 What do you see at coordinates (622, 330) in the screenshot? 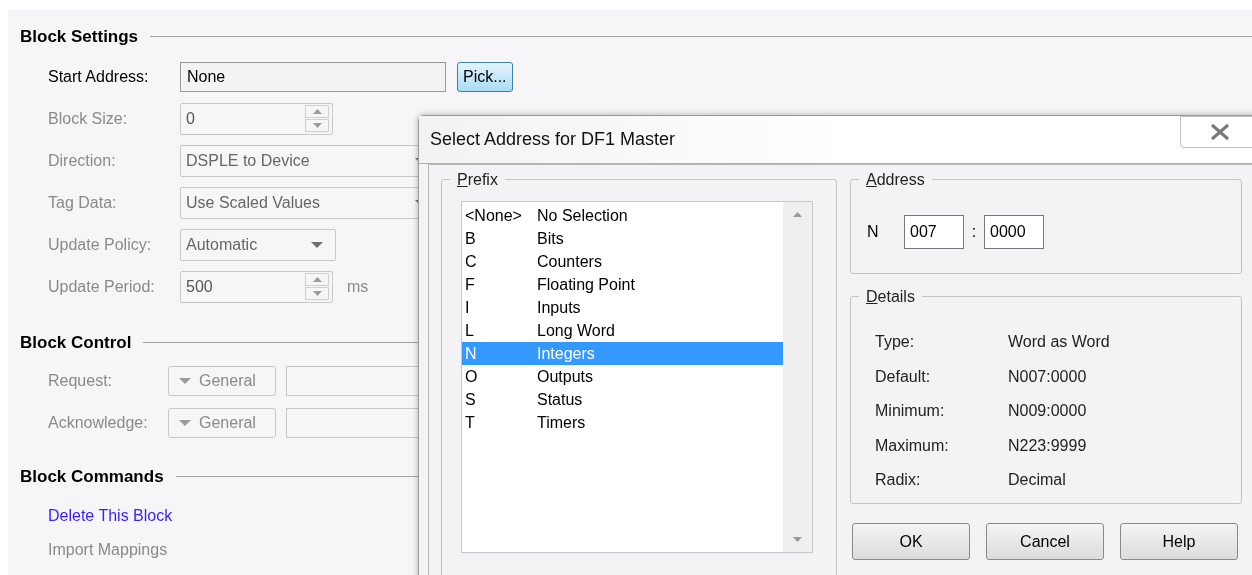
I see `list-item: L Long Word` at bounding box center [622, 330].